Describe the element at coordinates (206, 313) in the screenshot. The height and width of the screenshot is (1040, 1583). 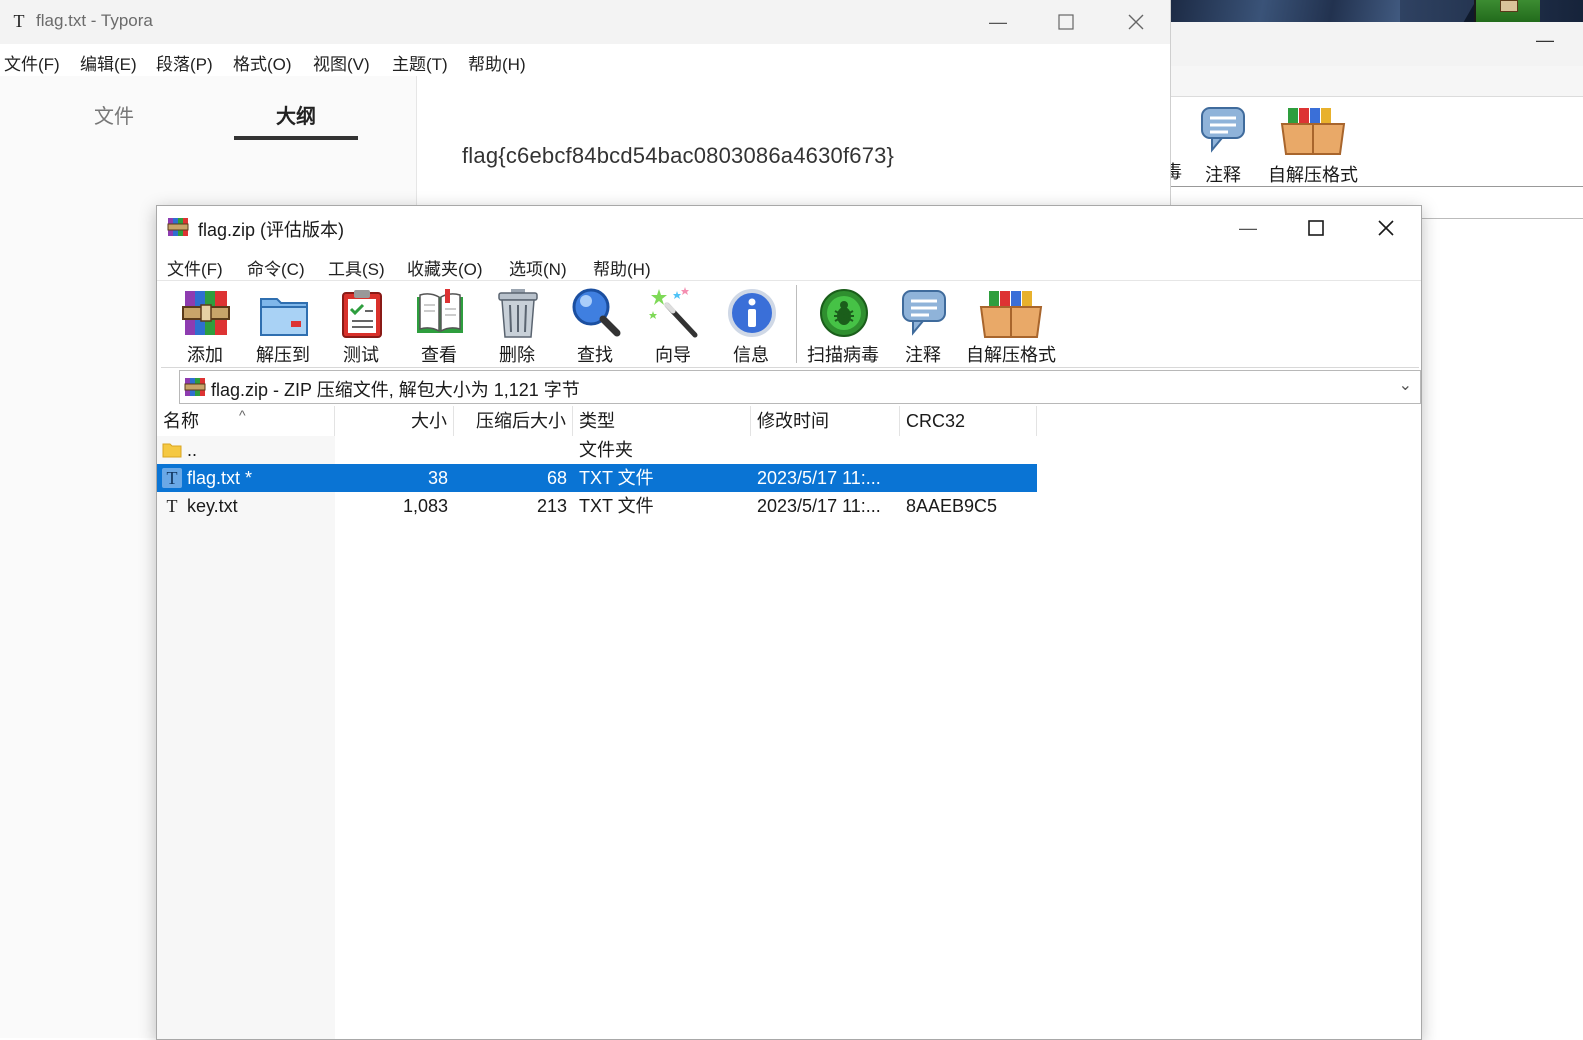
I see `add-archive-icon` at that location.